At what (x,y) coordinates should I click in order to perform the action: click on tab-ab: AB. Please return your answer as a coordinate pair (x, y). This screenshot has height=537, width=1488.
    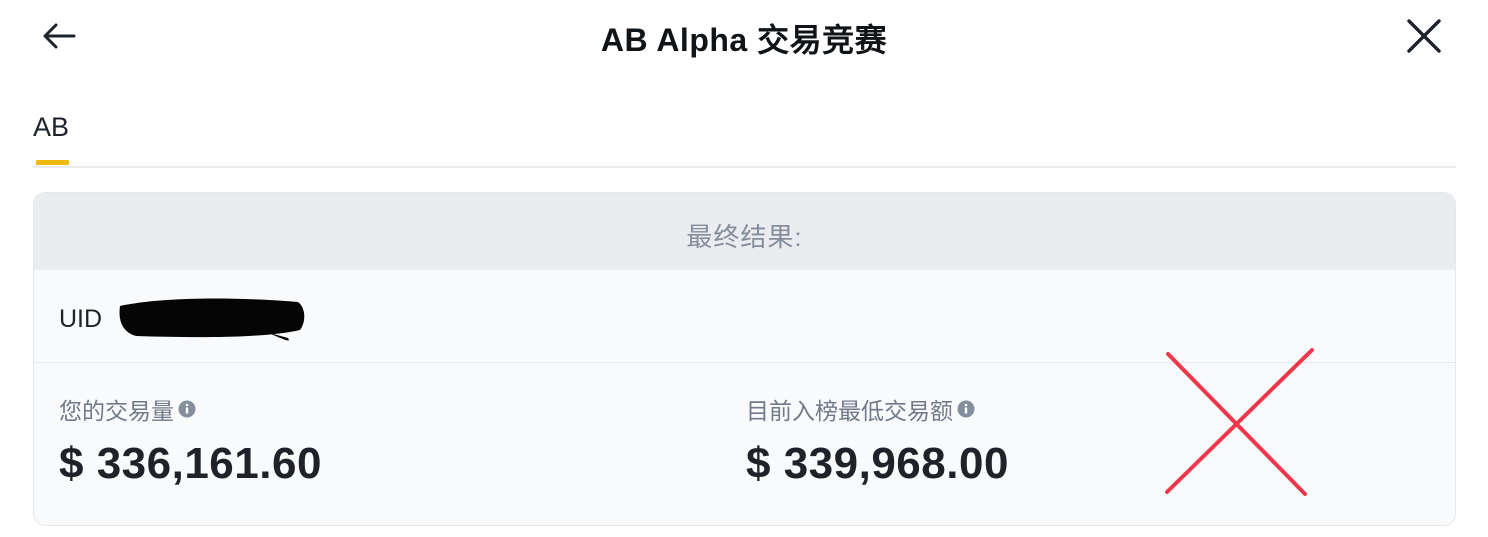
    Looking at the image, I should click on (51, 127).